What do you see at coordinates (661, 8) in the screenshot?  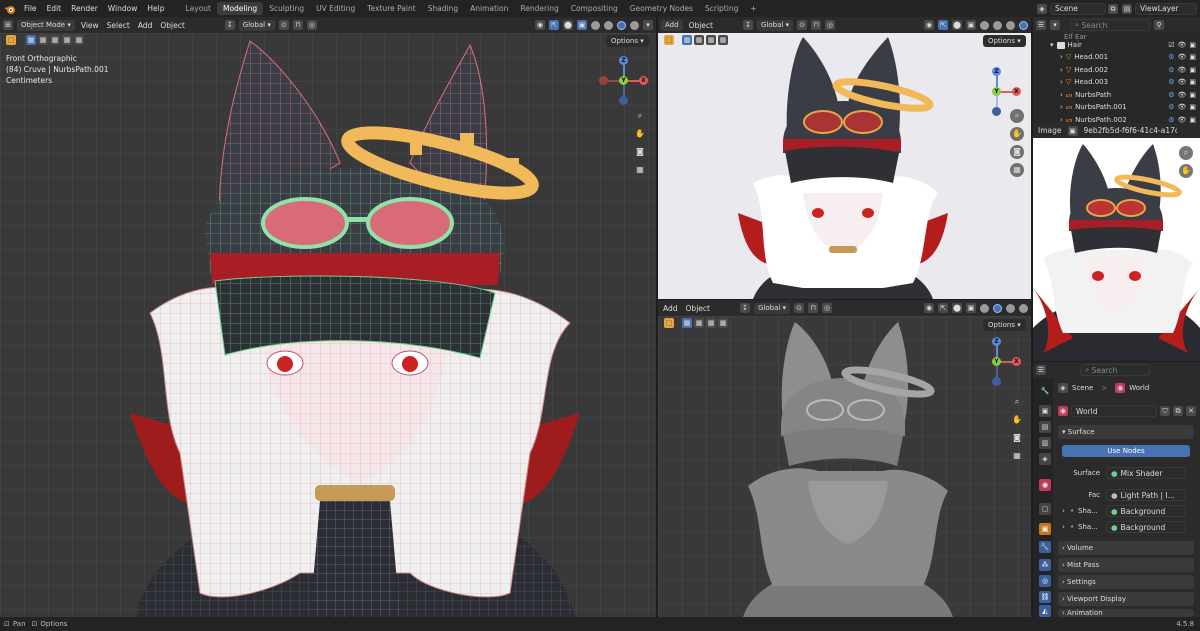 I see `tab-geometry-nodes: Geometry Nodes` at bounding box center [661, 8].